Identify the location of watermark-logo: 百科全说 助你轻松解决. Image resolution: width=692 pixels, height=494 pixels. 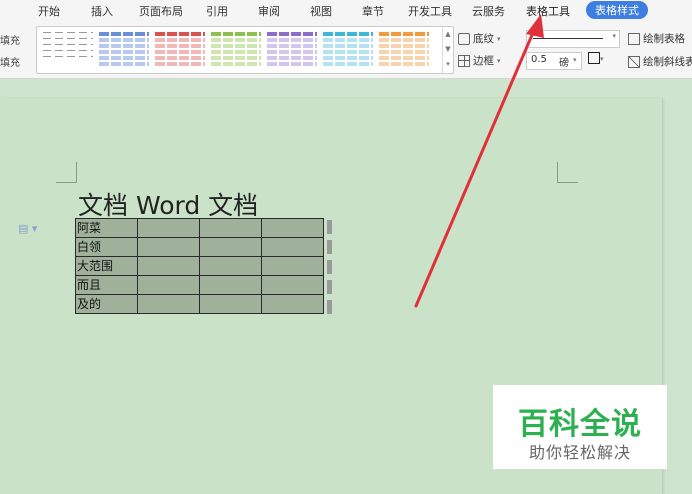
(580, 427).